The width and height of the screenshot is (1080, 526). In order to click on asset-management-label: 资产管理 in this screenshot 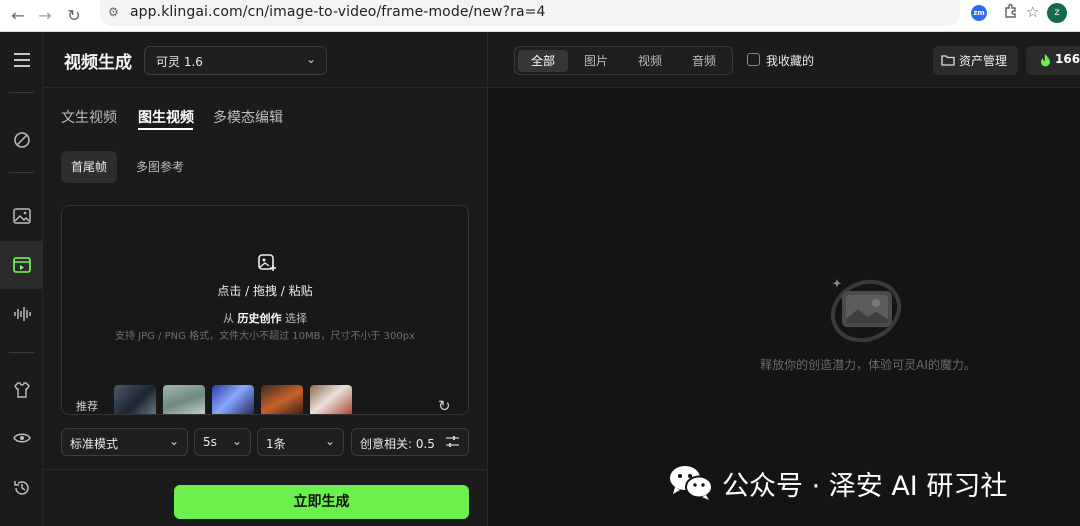, I will do `click(983, 61)`.